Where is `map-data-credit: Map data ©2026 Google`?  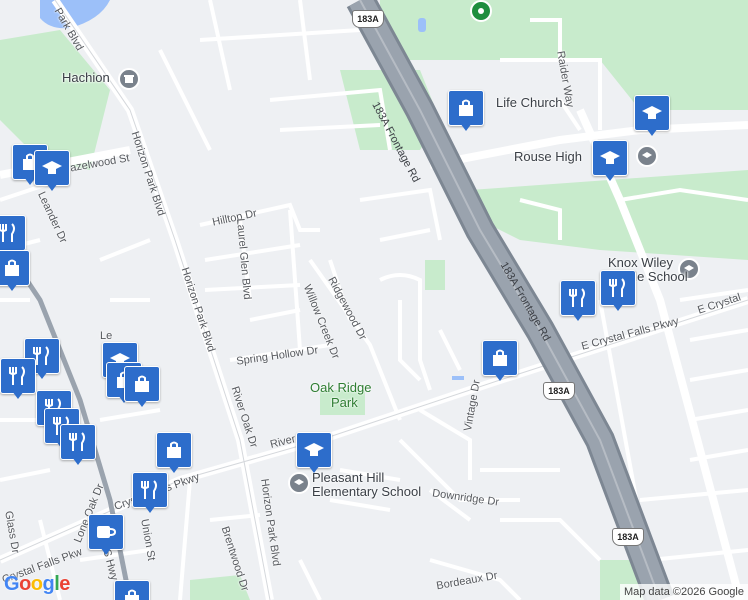
map-data-credit: Map data ©2026 Google is located at coordinates (683, 592).